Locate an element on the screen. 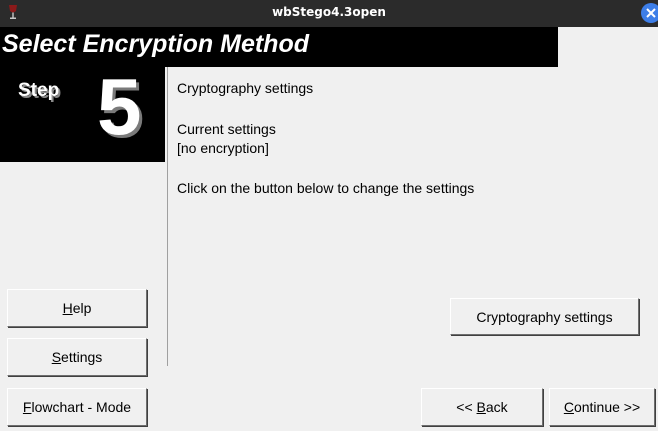 The image size is (658, 431). current-settings-label: Current settings is located at coordinates (226, 129).